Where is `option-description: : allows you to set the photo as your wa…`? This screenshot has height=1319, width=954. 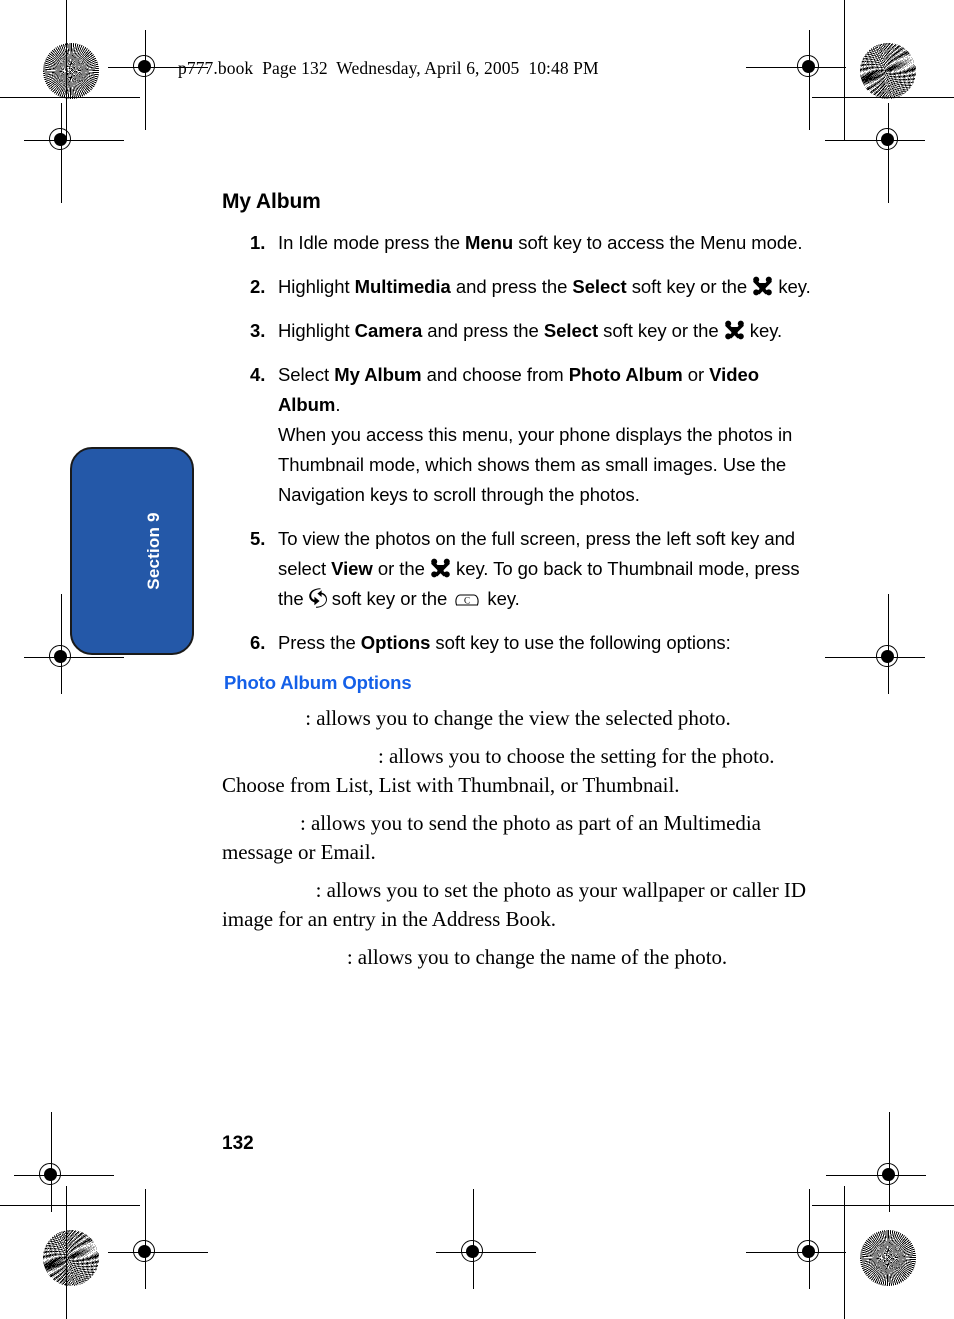
option-description: : allows you to set the photo as your wa… is located at coordinates (522, 904).